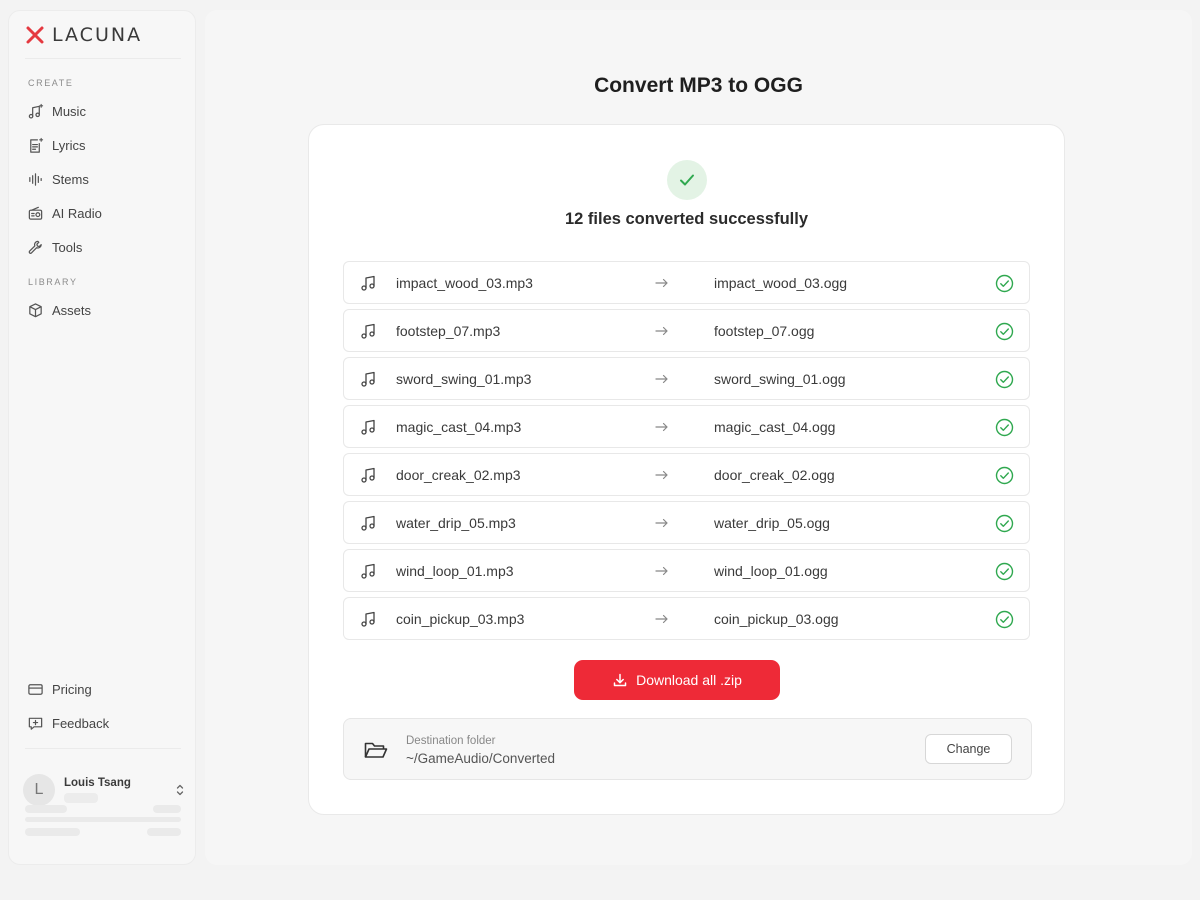  I want to click on output-filename: wind_loop_01.ogg, so click(771, 571).